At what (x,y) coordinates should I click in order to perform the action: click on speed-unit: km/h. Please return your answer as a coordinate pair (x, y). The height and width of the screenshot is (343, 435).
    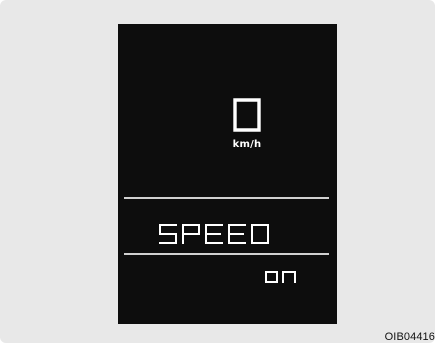
    Looking at the image, I should click on (247, 144).